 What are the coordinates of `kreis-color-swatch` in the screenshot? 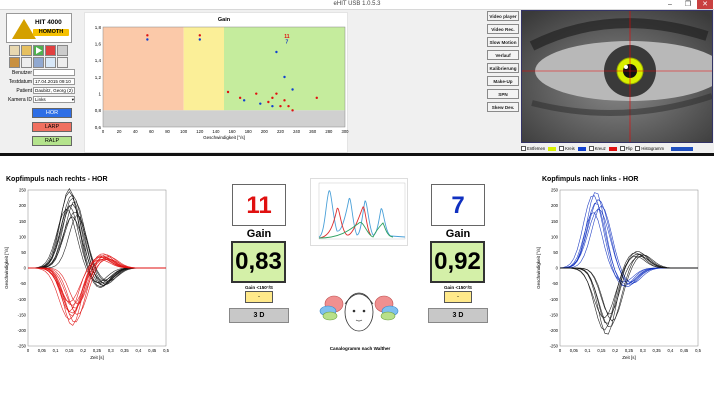 It's located at (552, 148).